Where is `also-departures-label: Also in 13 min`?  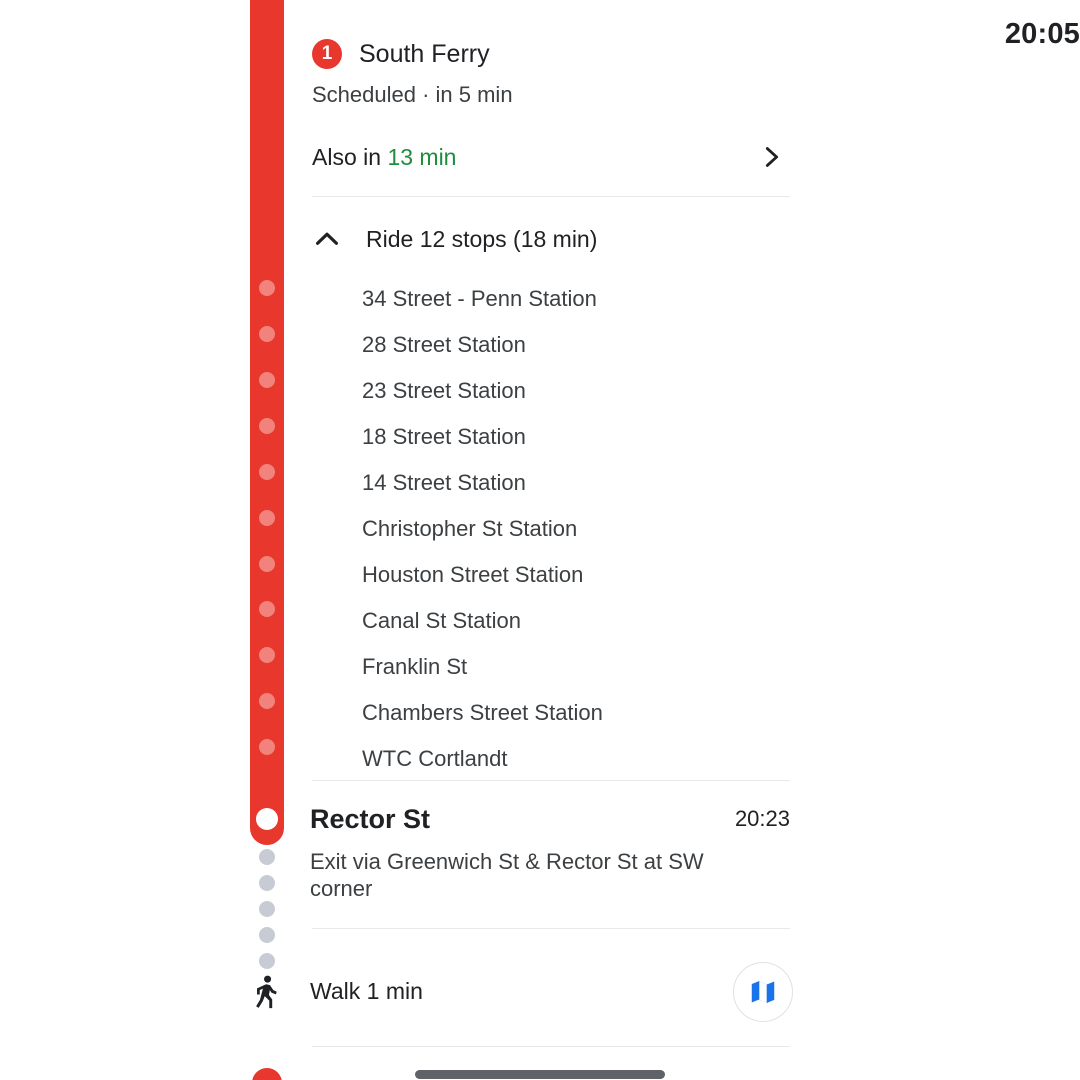 also-departures-label: Also in 13 min is located at coordinates (551, 157).